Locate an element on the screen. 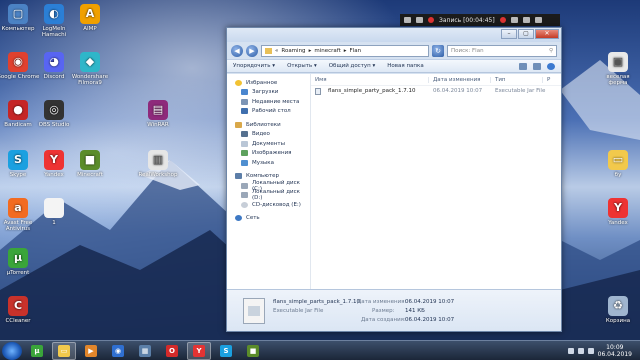 The width and height of the screenshot is (640, 360). taskbar-task-manager-button: ▦ is located at coordinates (145, 351).